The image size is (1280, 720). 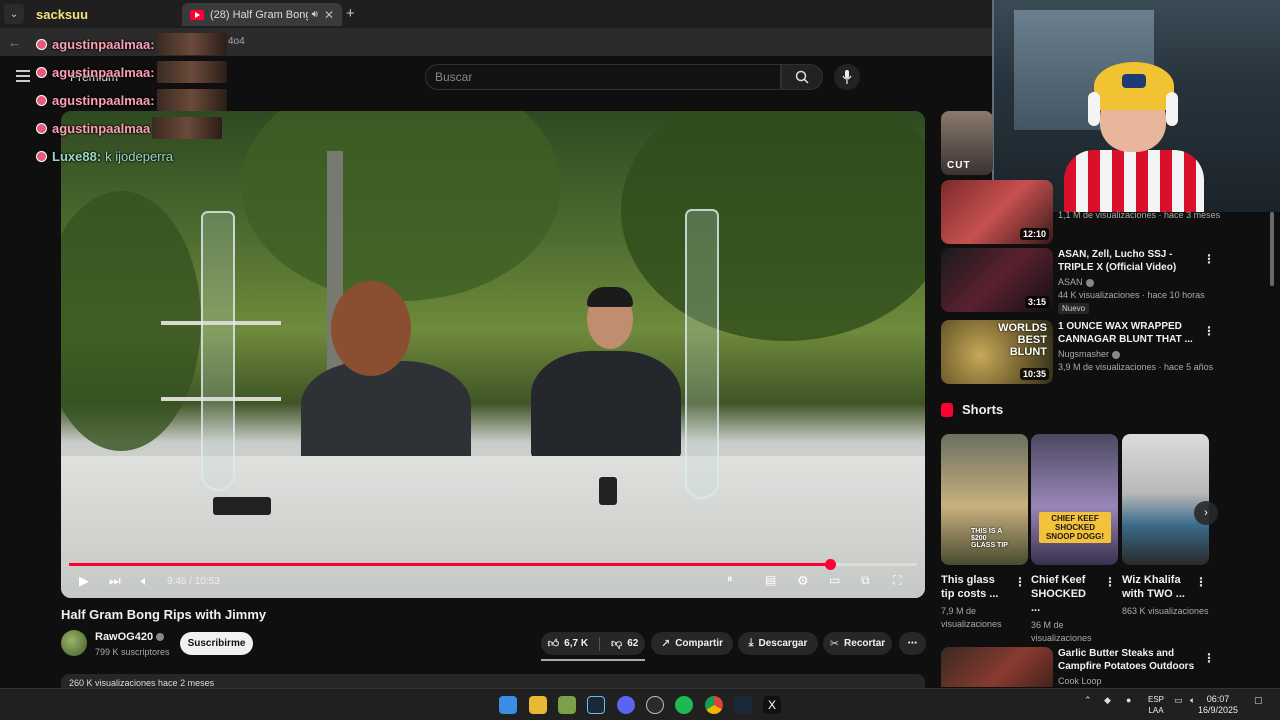 I want to click on file-explorer-icon, so click(x=538, y=705).